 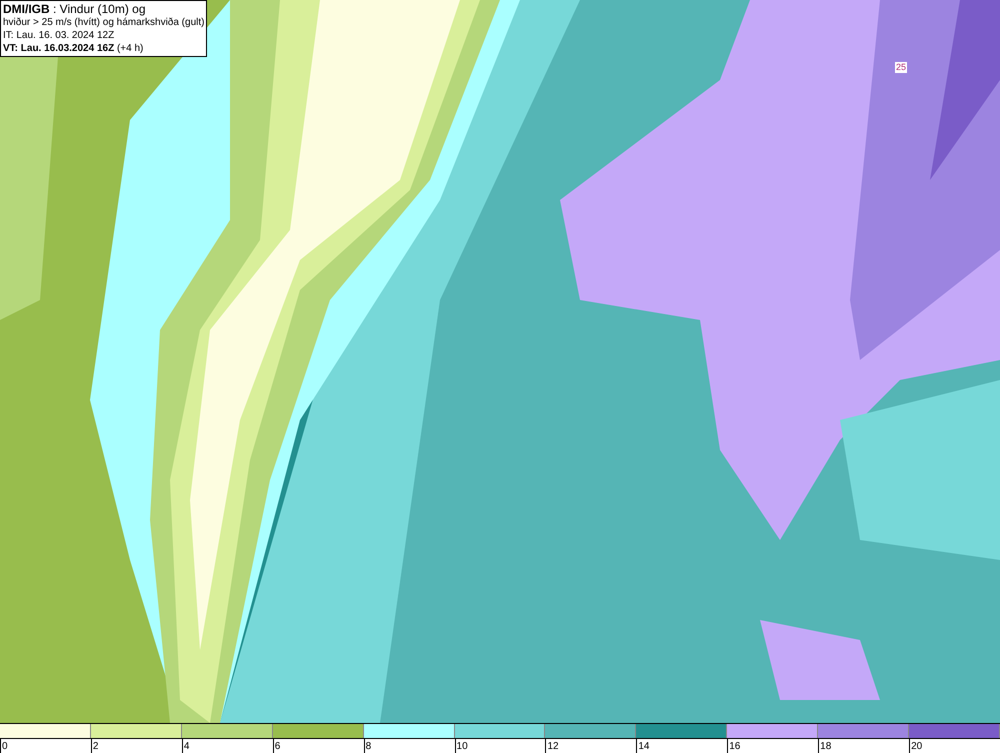 What do you see at coordinates (95, 746) in the screenshot?
I see `legend-label: 2` at bounding box center [95, 746].